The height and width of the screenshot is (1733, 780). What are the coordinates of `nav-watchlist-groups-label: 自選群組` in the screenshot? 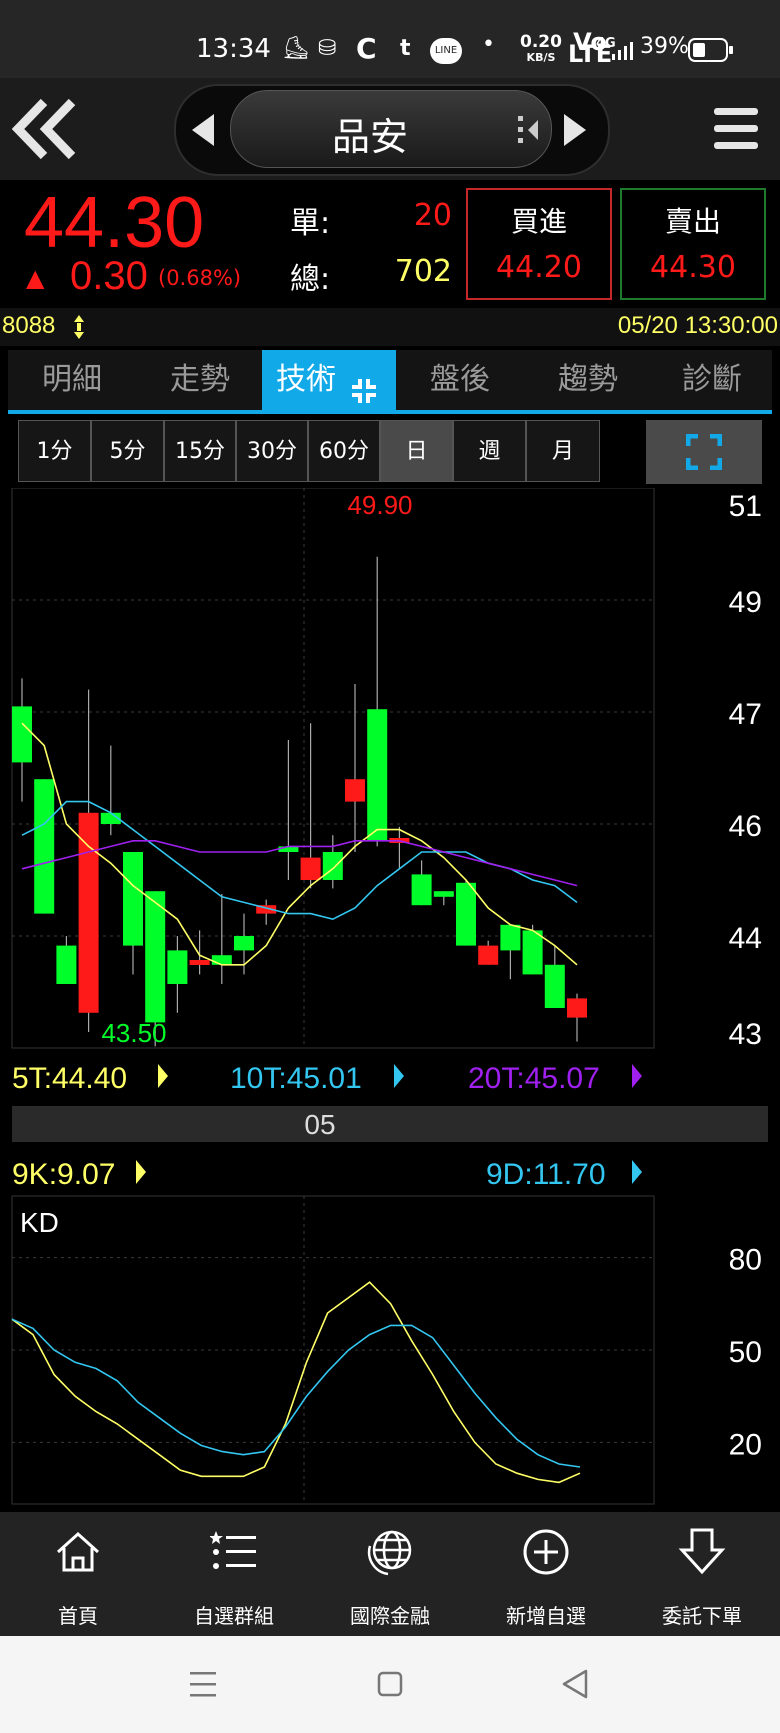 It's located at (234, 1616).